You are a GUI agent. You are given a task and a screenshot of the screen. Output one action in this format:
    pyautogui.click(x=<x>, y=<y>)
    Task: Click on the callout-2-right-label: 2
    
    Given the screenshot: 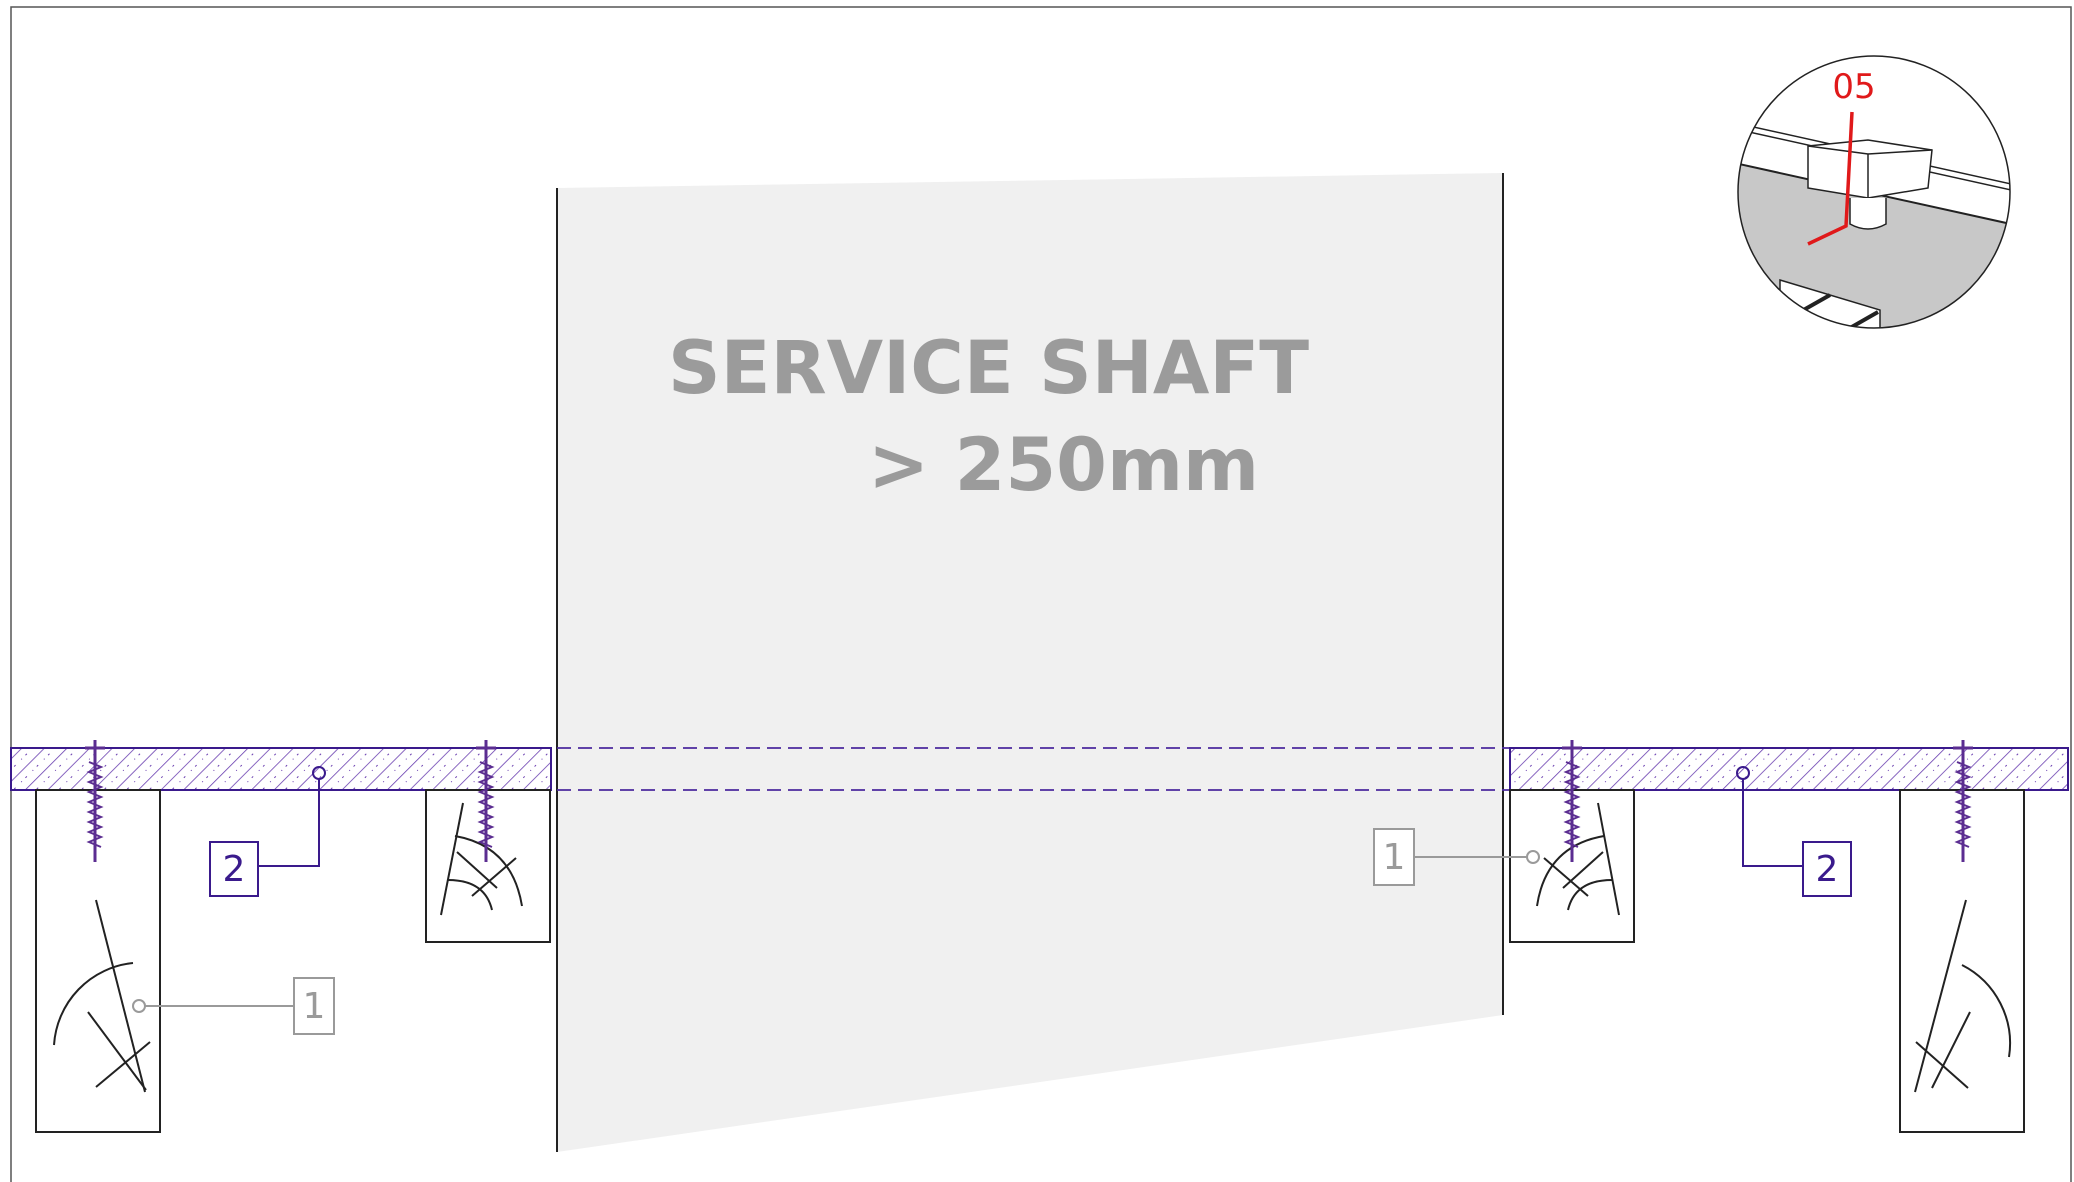 What is the action you would take?
    pyautogui.click(x=1827, y=869)
    